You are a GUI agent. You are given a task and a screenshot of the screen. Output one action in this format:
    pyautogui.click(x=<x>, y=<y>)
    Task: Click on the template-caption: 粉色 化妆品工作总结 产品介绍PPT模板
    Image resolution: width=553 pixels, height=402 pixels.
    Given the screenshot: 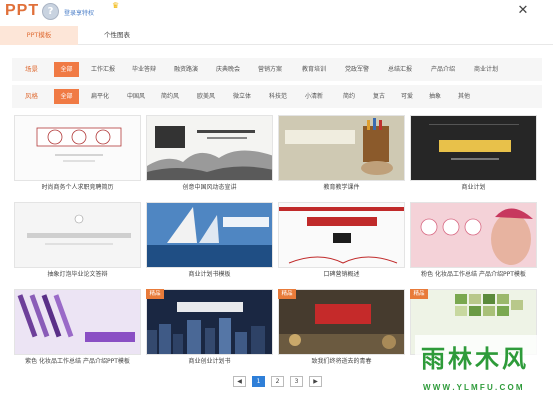 What is the action you would take?
    pyautogui.click(x=473, y=274)
    